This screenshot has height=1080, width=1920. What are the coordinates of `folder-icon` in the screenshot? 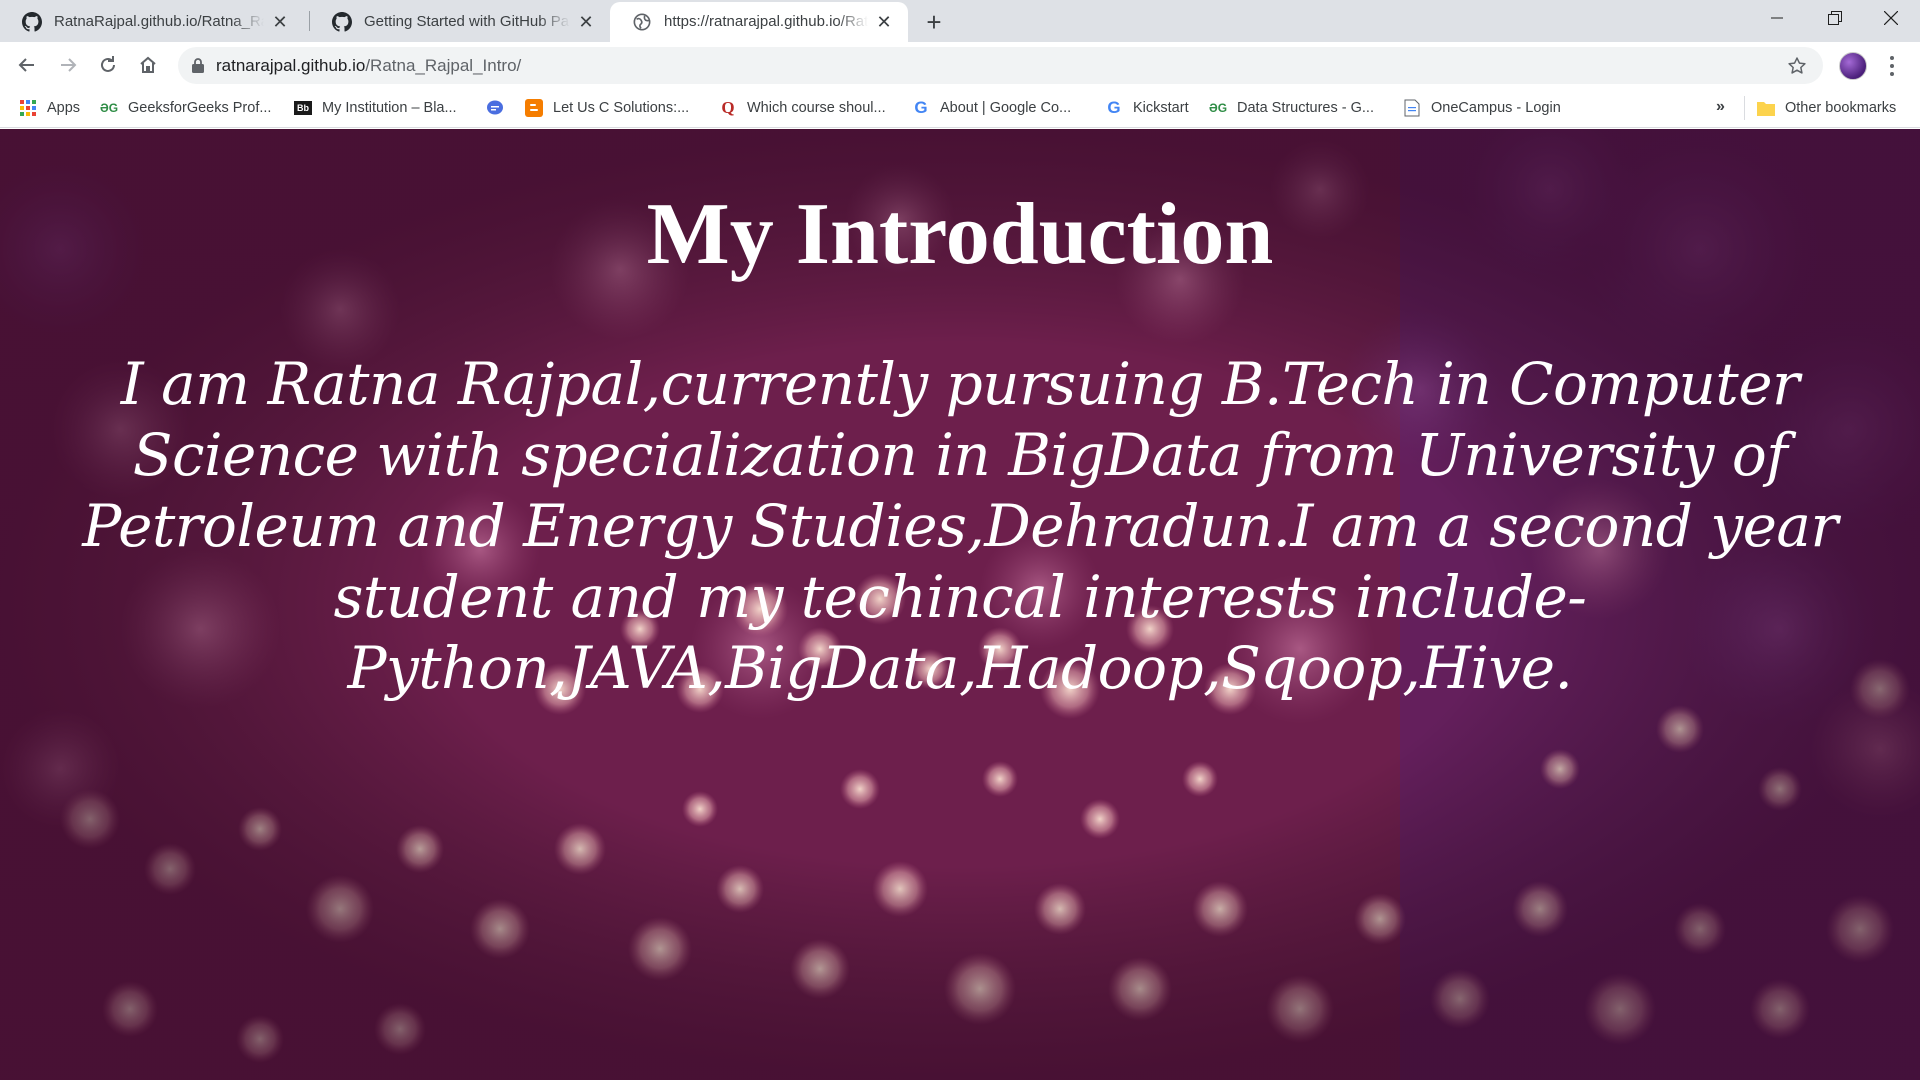 It's located at (1766, 108).